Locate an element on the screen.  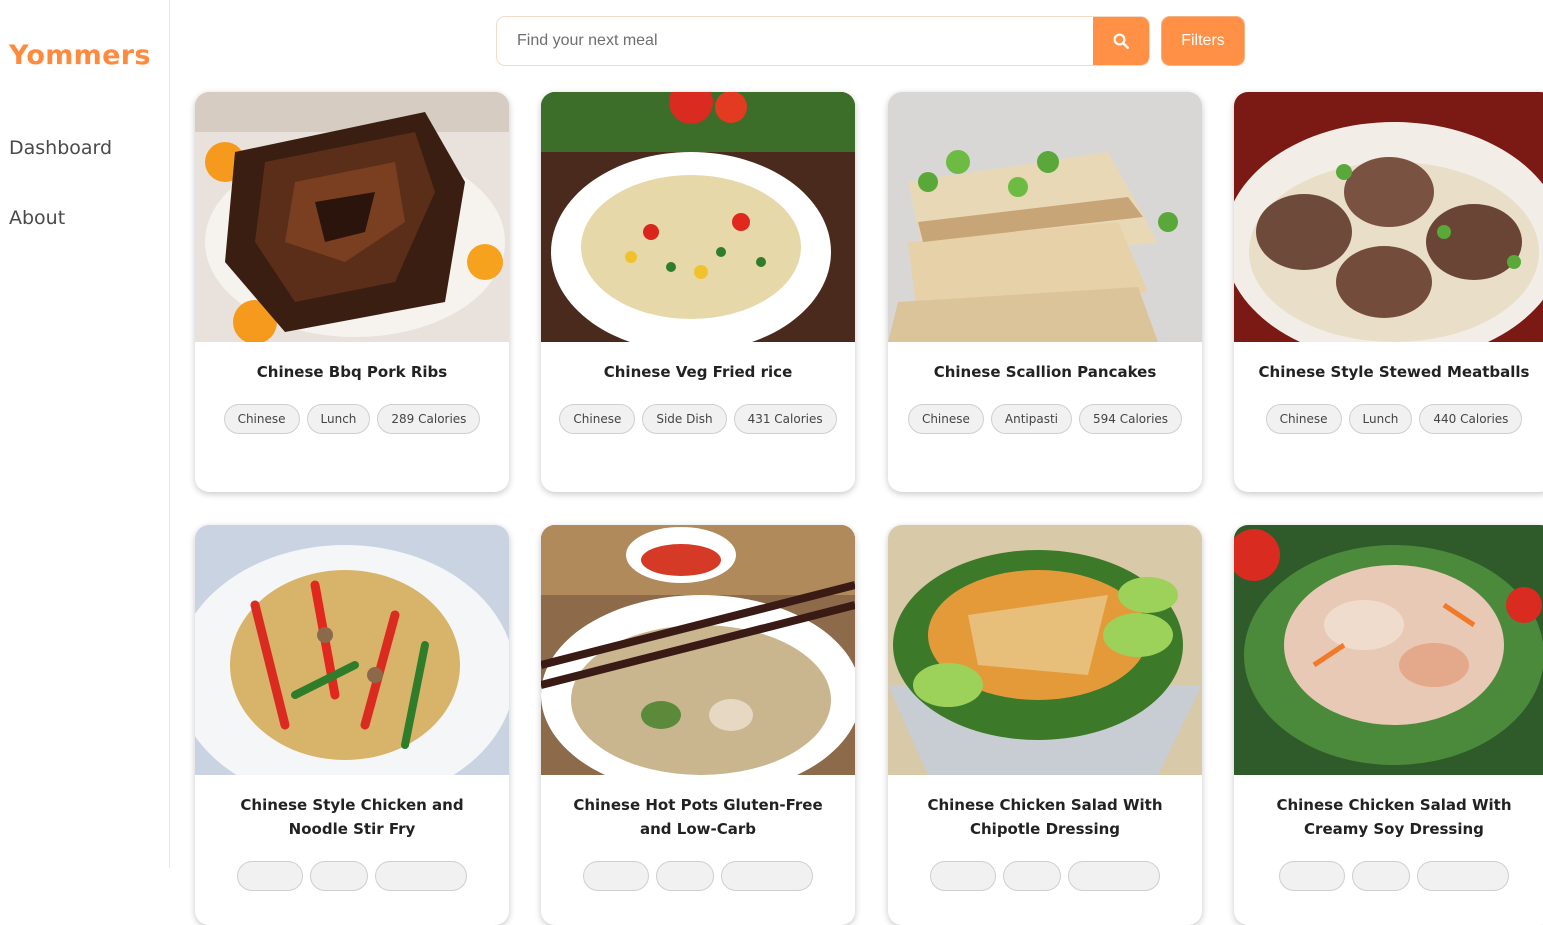
recipe-tags: Chinese Lunch 289 Calories is located at coordinates (352, 419).